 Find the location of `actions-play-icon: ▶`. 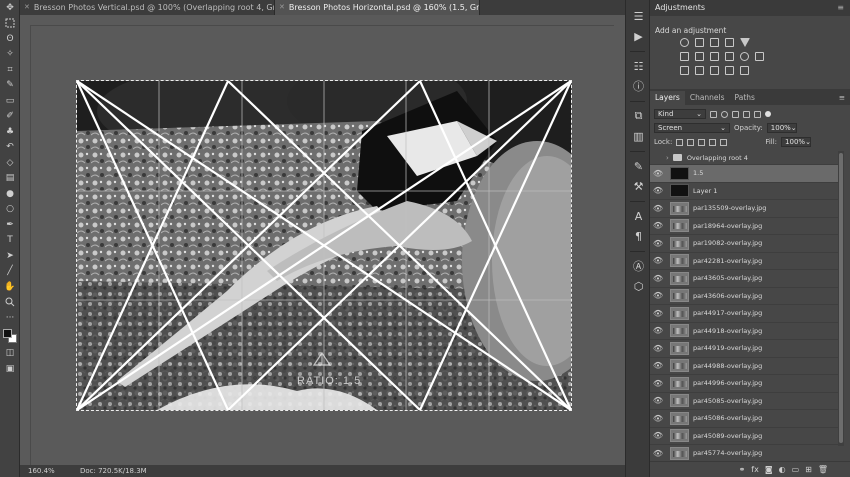

actions-play-icon: ▶ is located at coordinates (638, 36).